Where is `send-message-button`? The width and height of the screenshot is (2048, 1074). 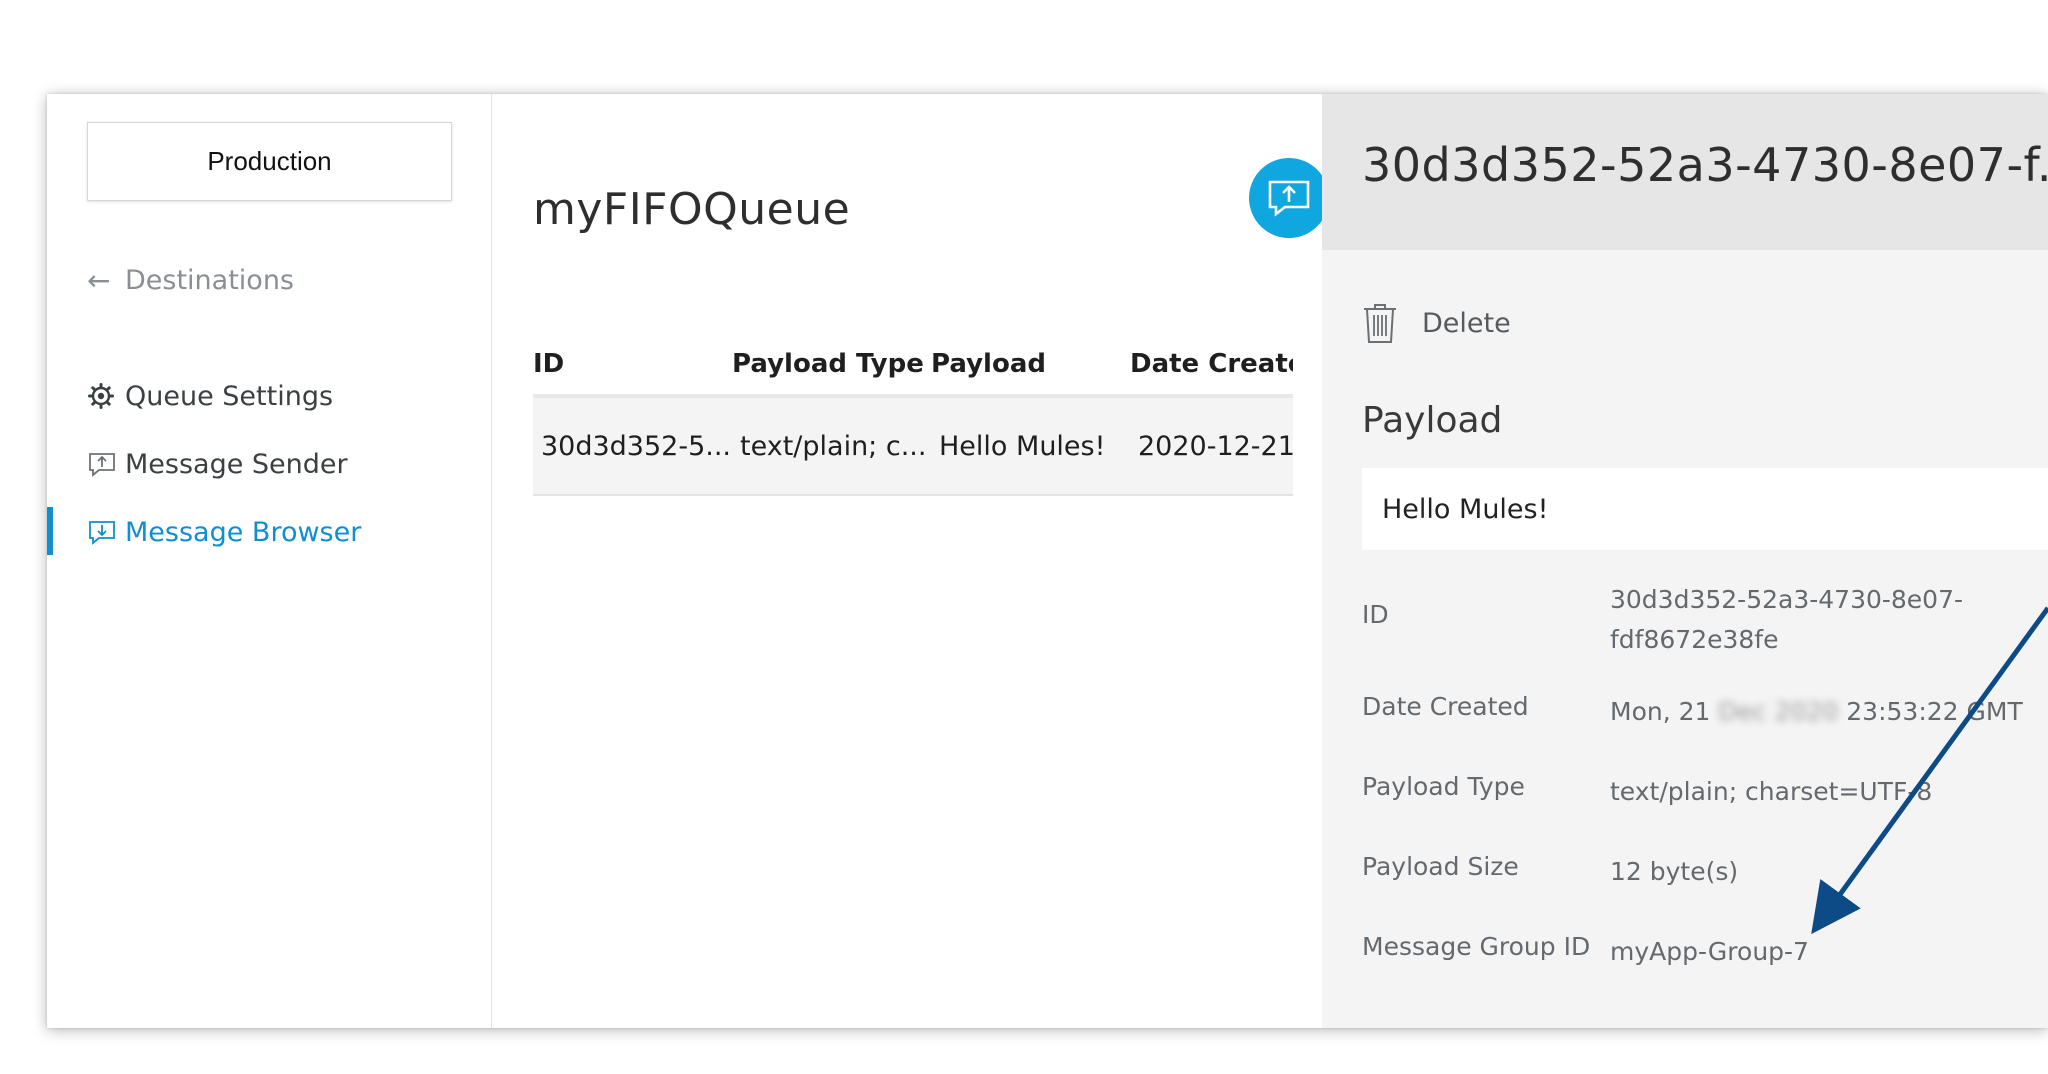 send-message-button is located at coordinates (1289, 198).